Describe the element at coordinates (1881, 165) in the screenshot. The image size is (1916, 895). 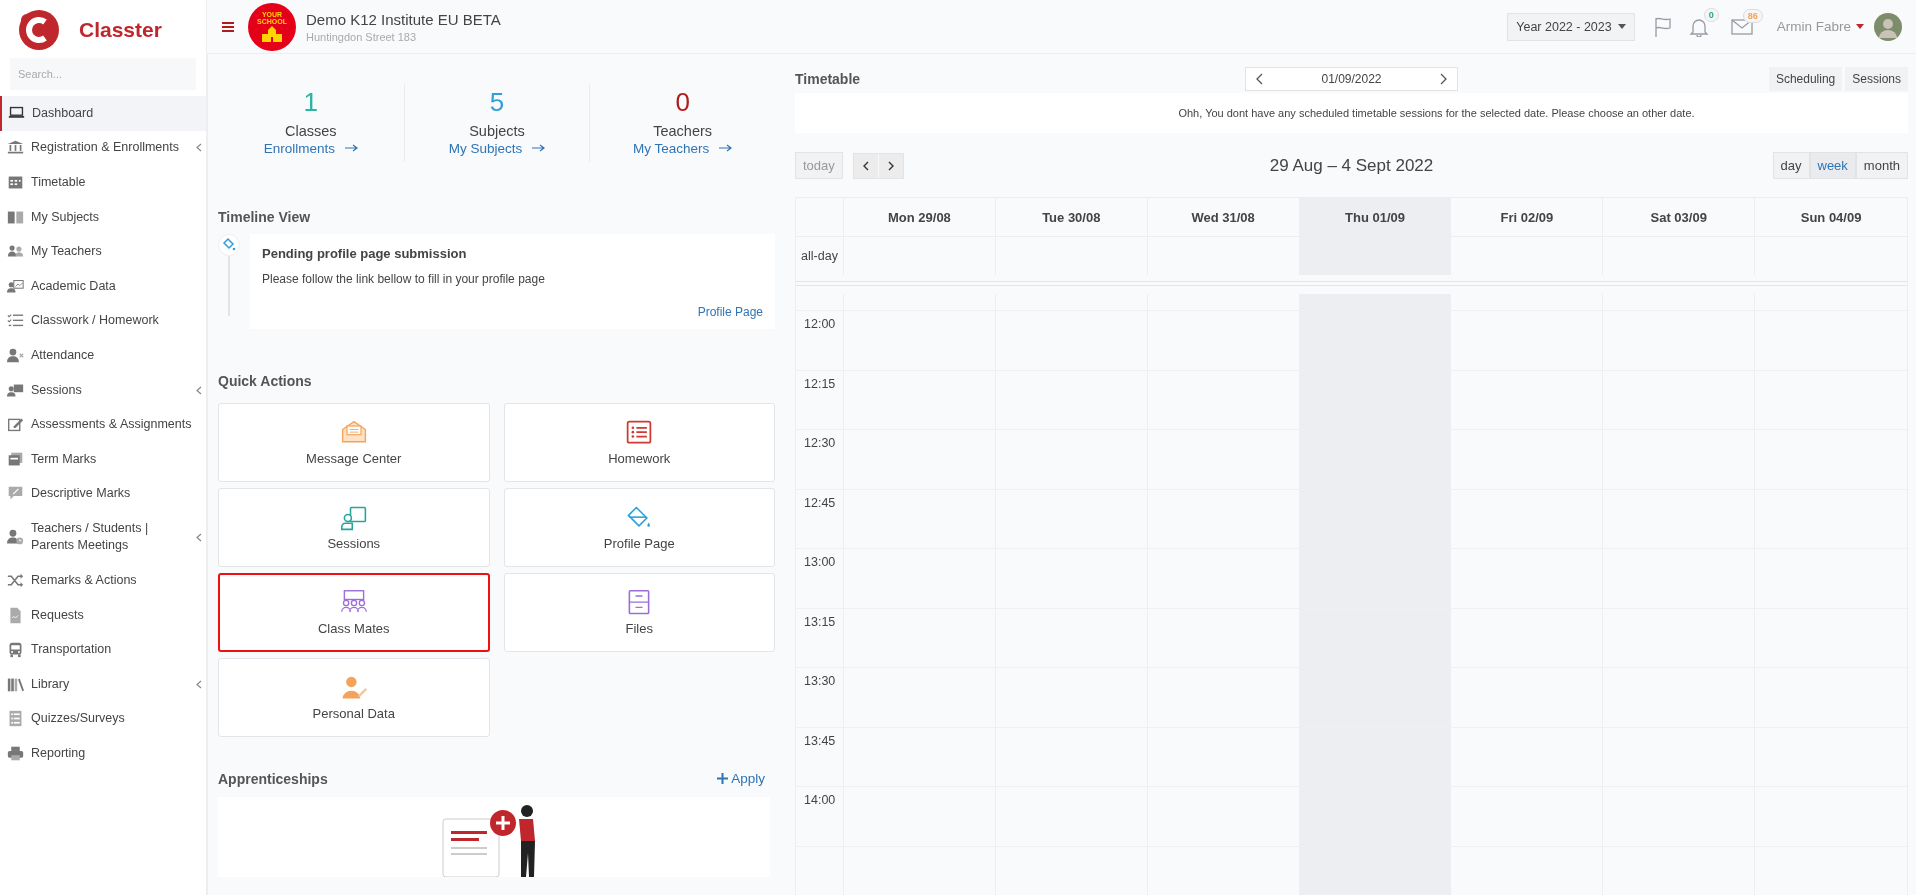
I see `view-tab: month` at that location.